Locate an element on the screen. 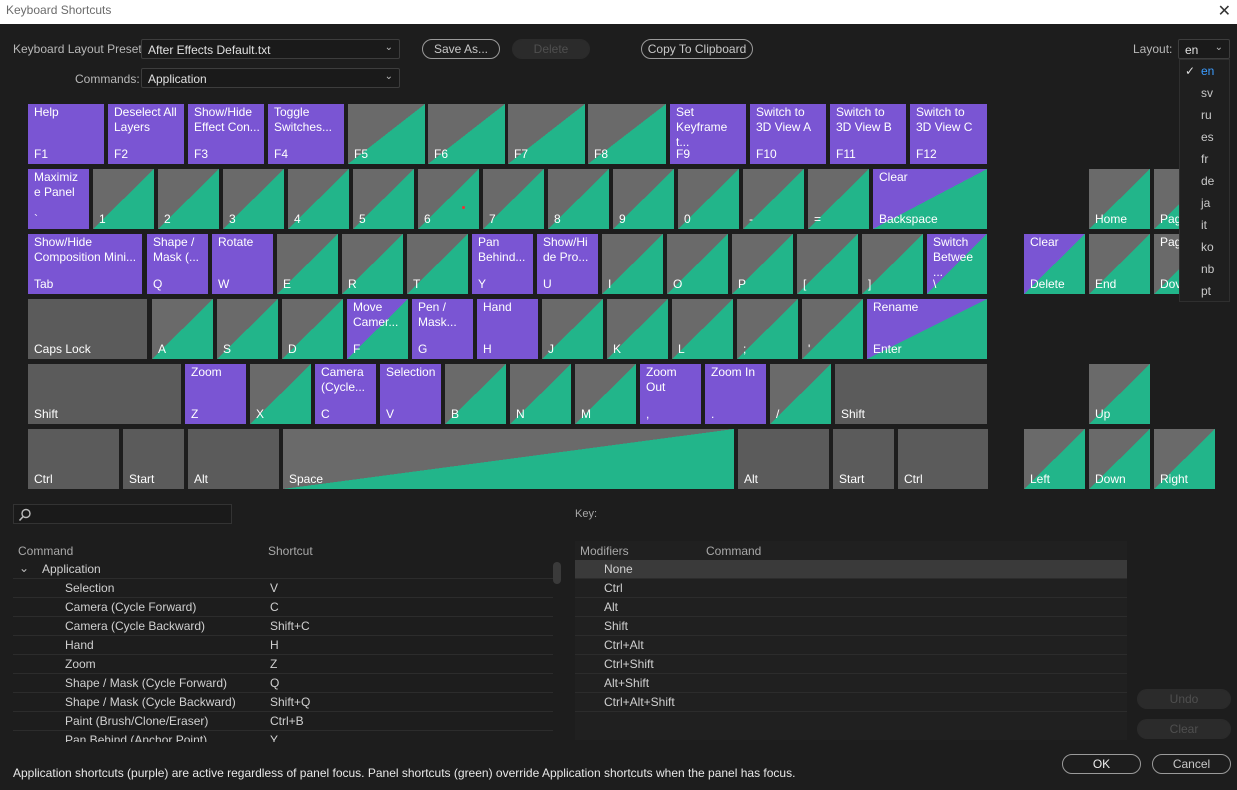 The width and height of the screenshot is (1237, 790). key-f: Move Camer... F is located at coordinates (377, 329).